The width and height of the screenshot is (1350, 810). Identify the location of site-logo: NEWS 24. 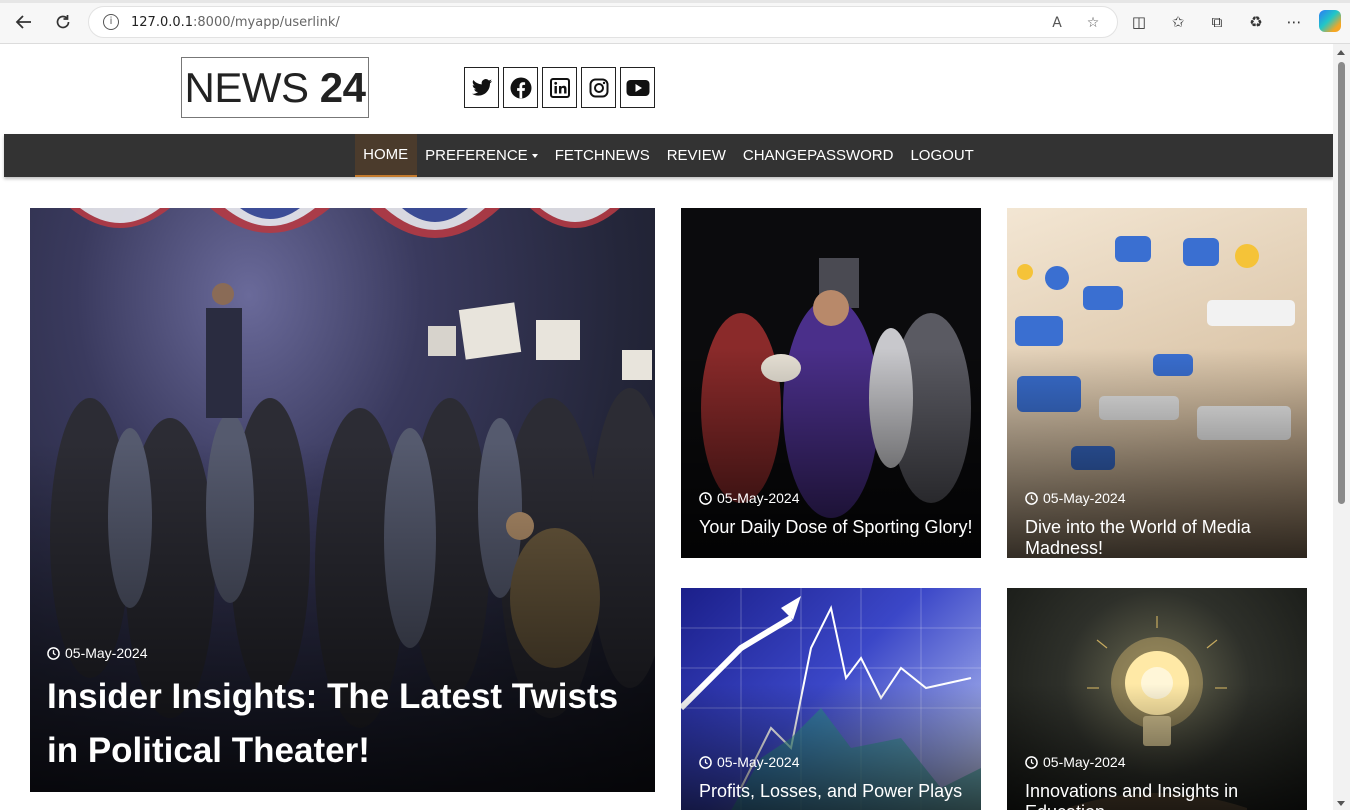
(275, 87).